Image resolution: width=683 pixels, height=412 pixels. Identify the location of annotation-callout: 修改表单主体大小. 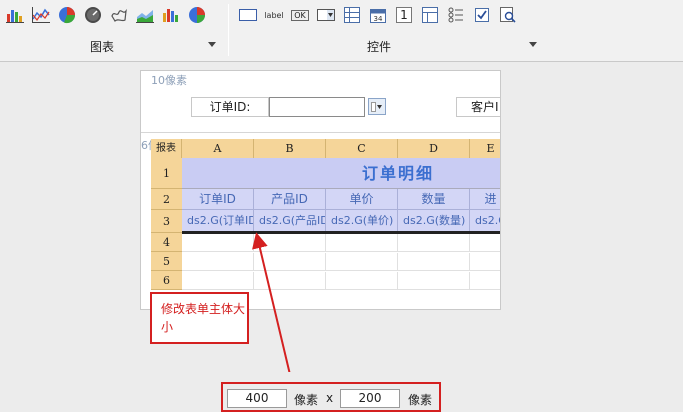
(199, 318).